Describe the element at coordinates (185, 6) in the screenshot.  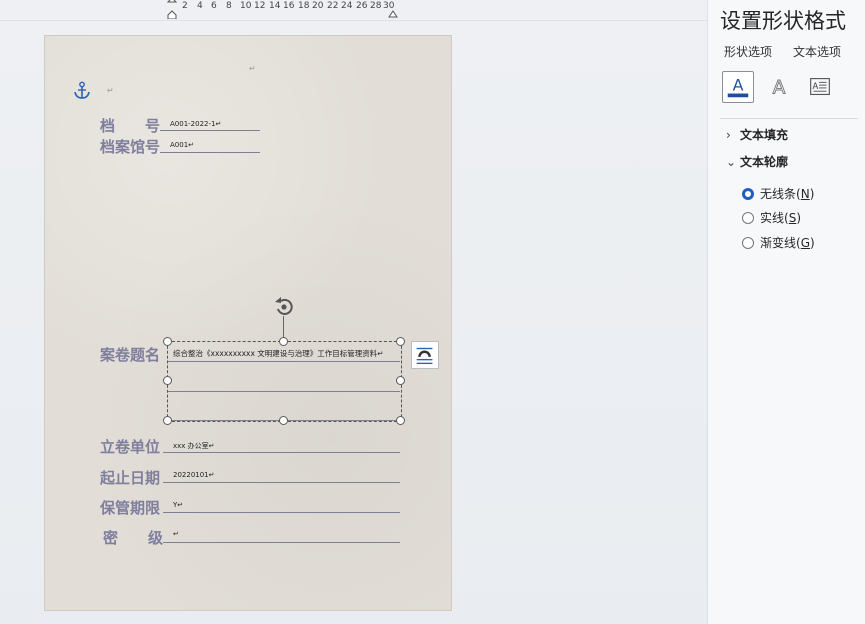
I see `ruler-tick: 2` at that location.